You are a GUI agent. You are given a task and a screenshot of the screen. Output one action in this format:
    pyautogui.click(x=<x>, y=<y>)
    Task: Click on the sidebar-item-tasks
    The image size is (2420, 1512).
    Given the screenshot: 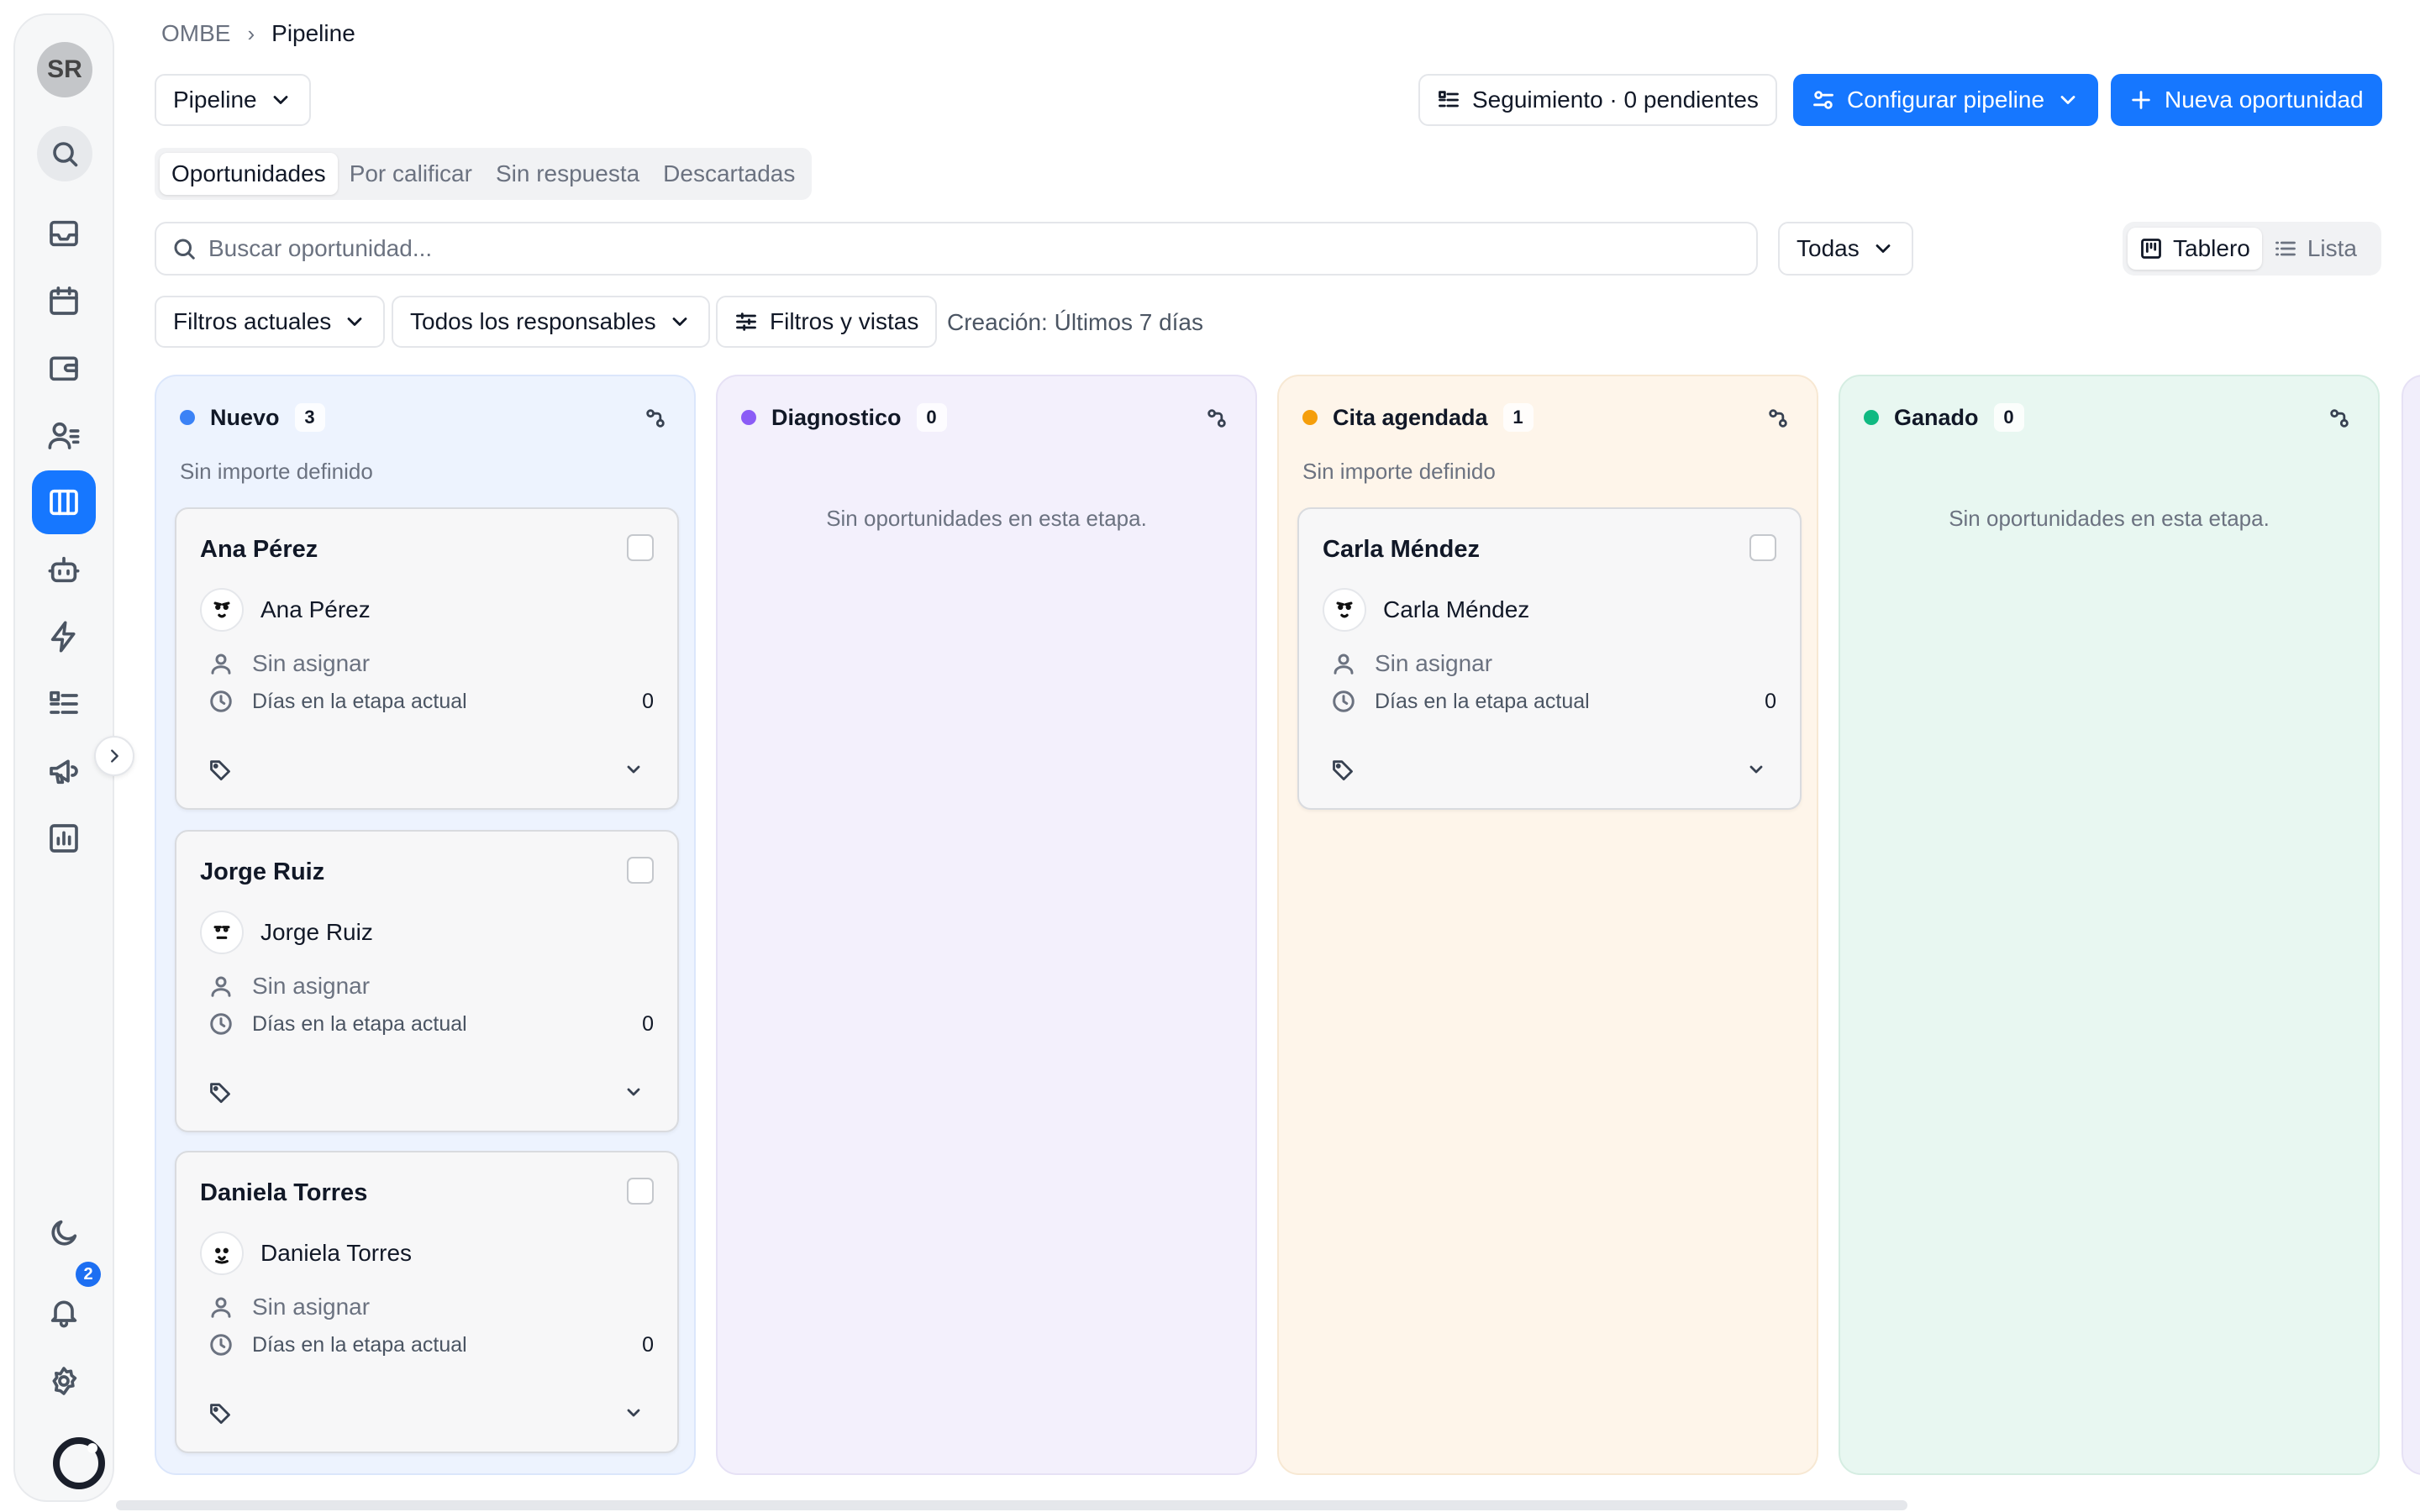 What is the action you would take?
    pyautogui.click(x=64, y=704)
    